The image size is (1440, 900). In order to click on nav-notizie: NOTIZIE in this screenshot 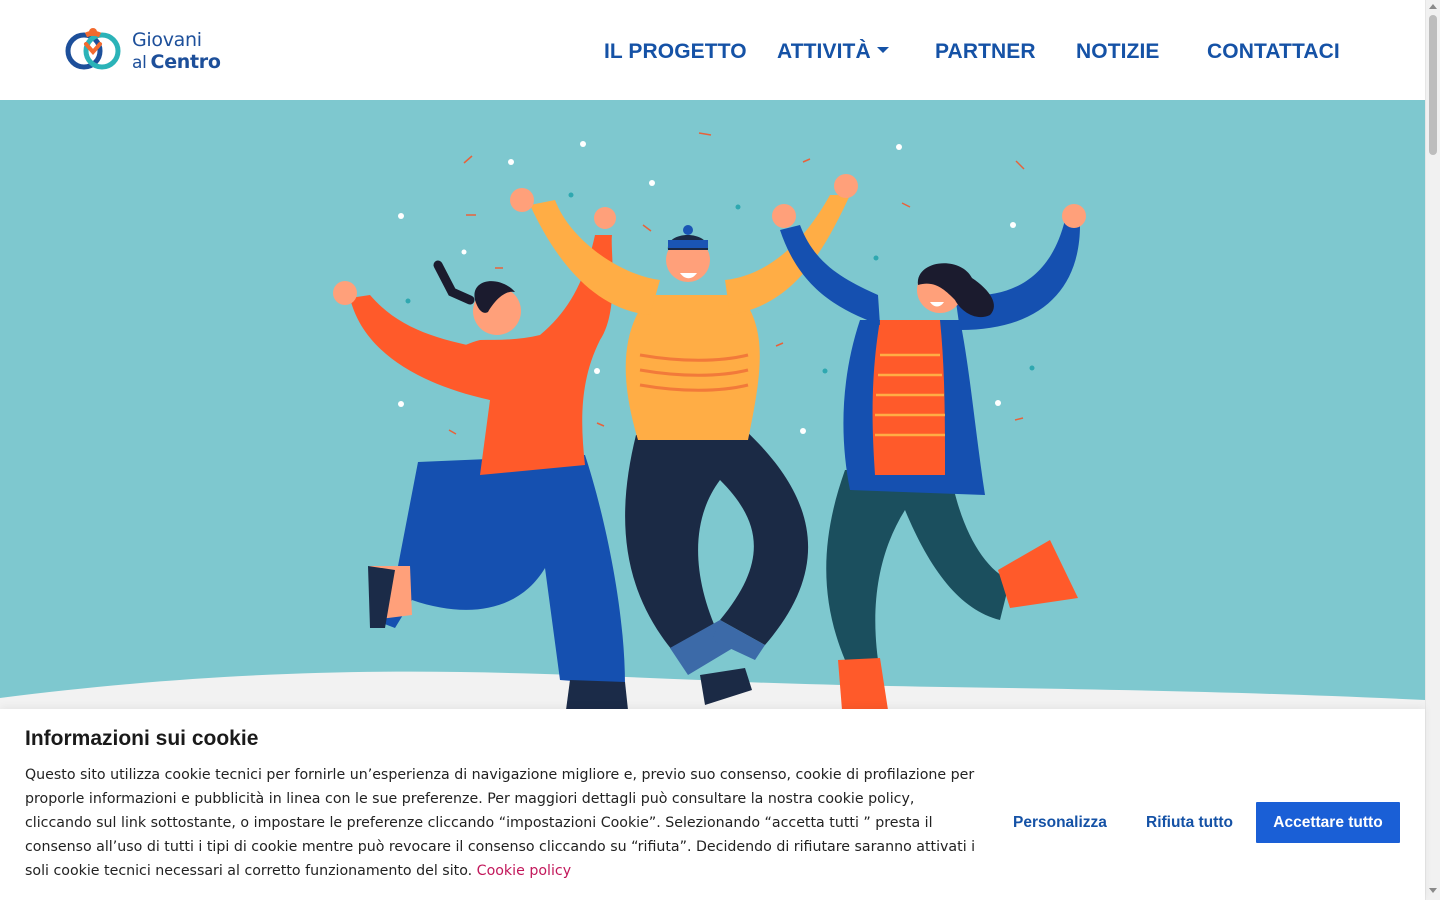, I will do `click(1118, 52)`.